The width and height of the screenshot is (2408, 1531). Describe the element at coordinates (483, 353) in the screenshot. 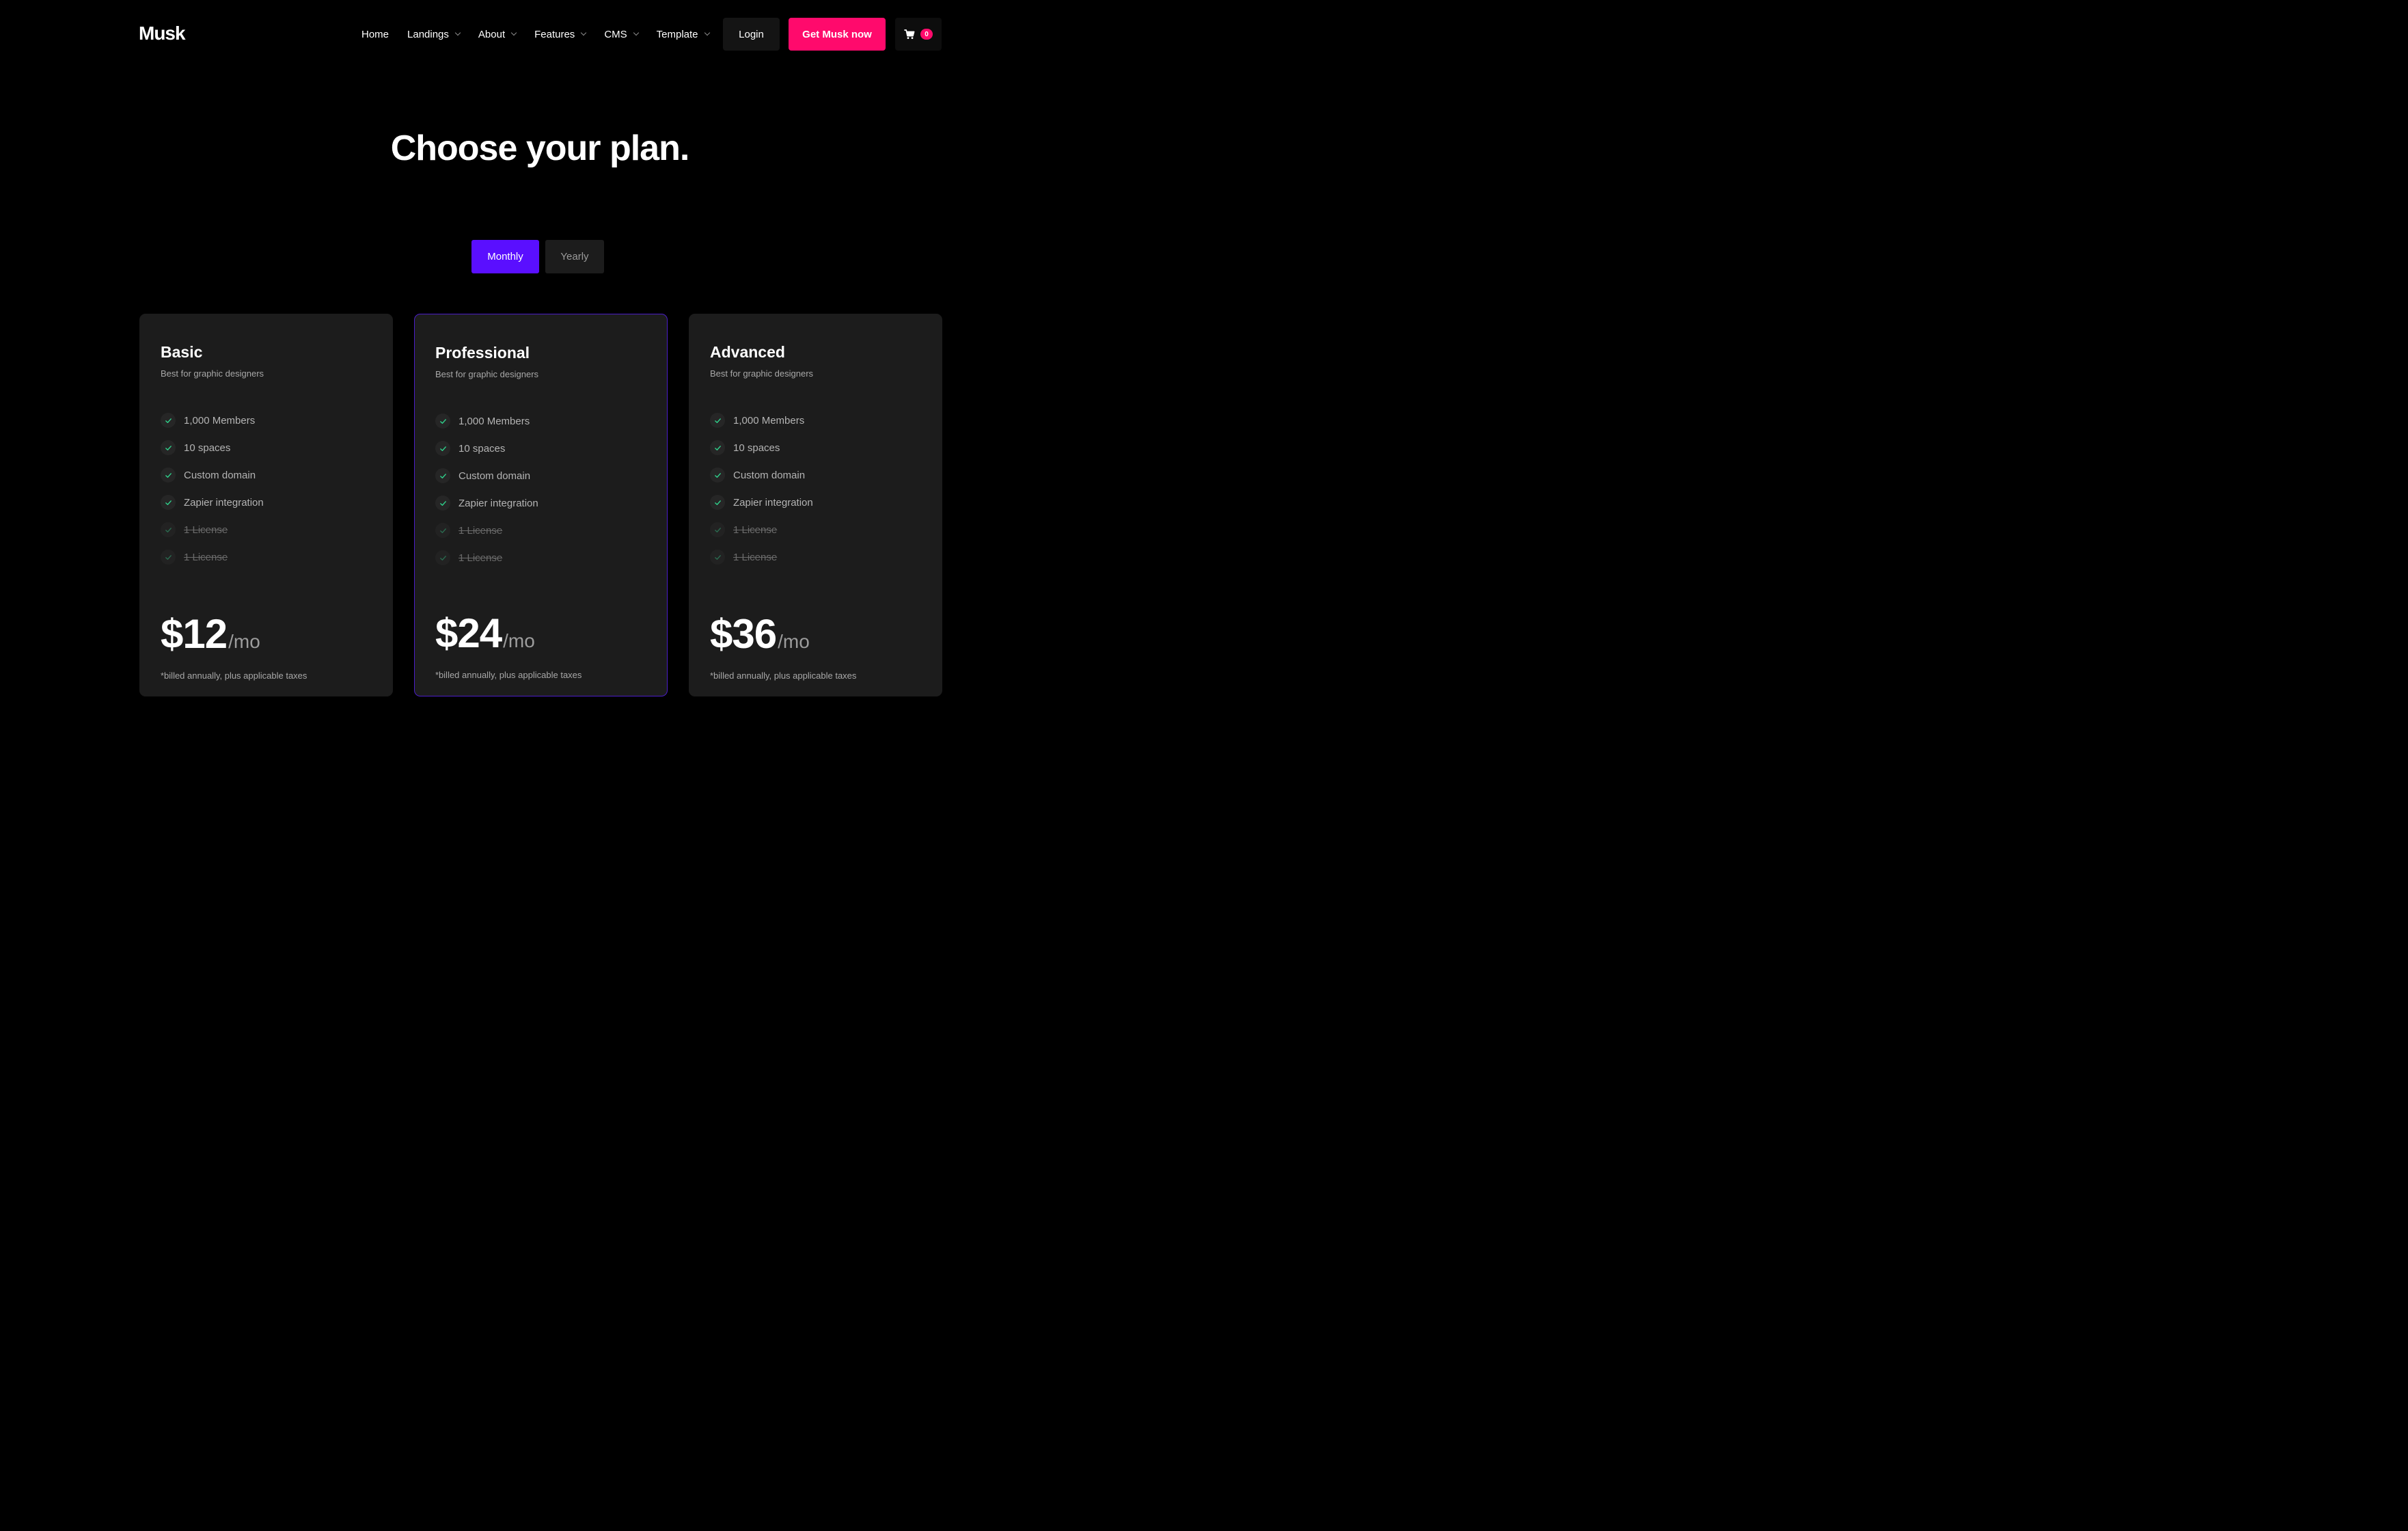

I see `plan-name: Professional` at that location.